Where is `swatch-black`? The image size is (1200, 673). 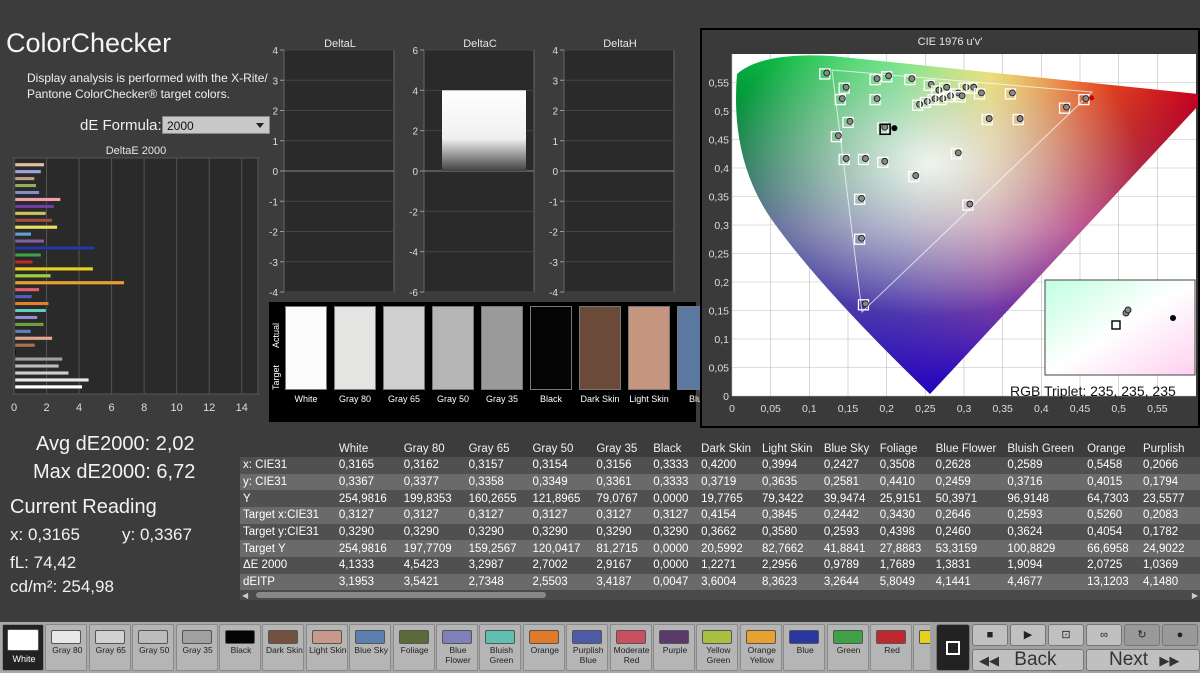
swatch-black is located at coordinates (551, 348).